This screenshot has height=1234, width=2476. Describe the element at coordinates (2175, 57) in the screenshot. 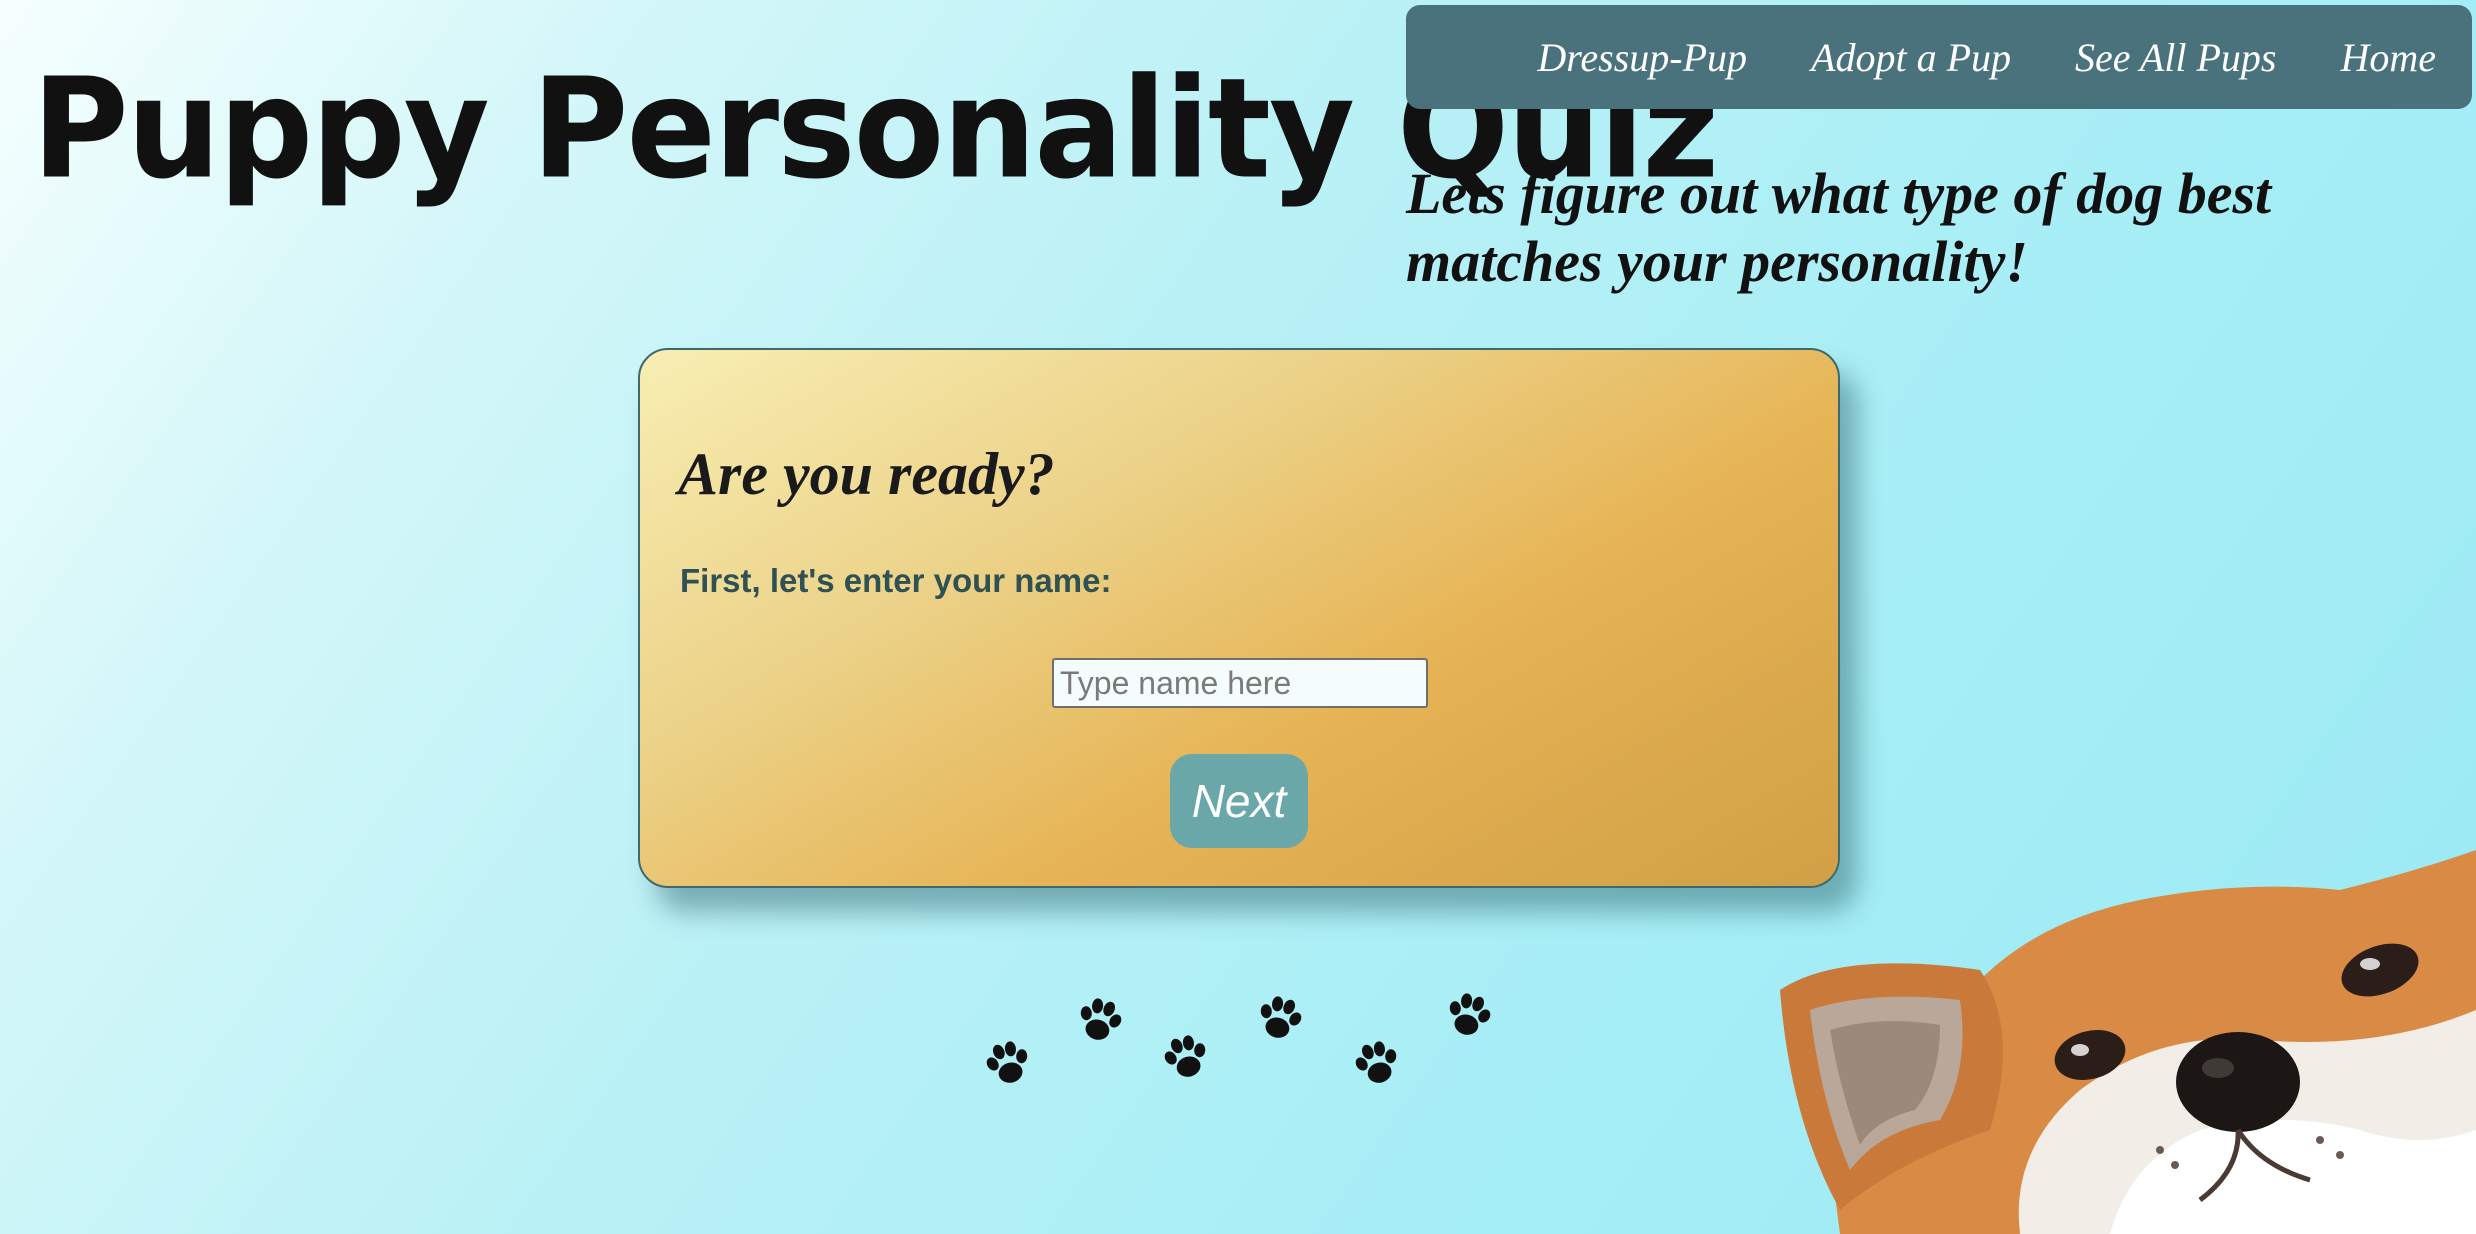

I see `nav-link-see-all-pups: See All Pups` at that location.